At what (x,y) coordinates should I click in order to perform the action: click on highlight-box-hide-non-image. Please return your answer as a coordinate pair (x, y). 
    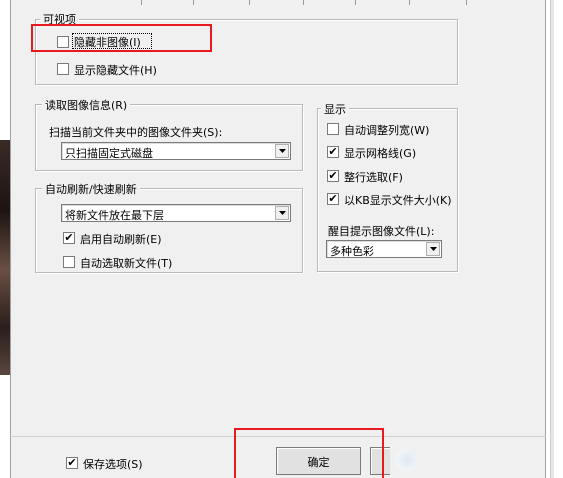
    Looking at the image, I should click on (121, 38).